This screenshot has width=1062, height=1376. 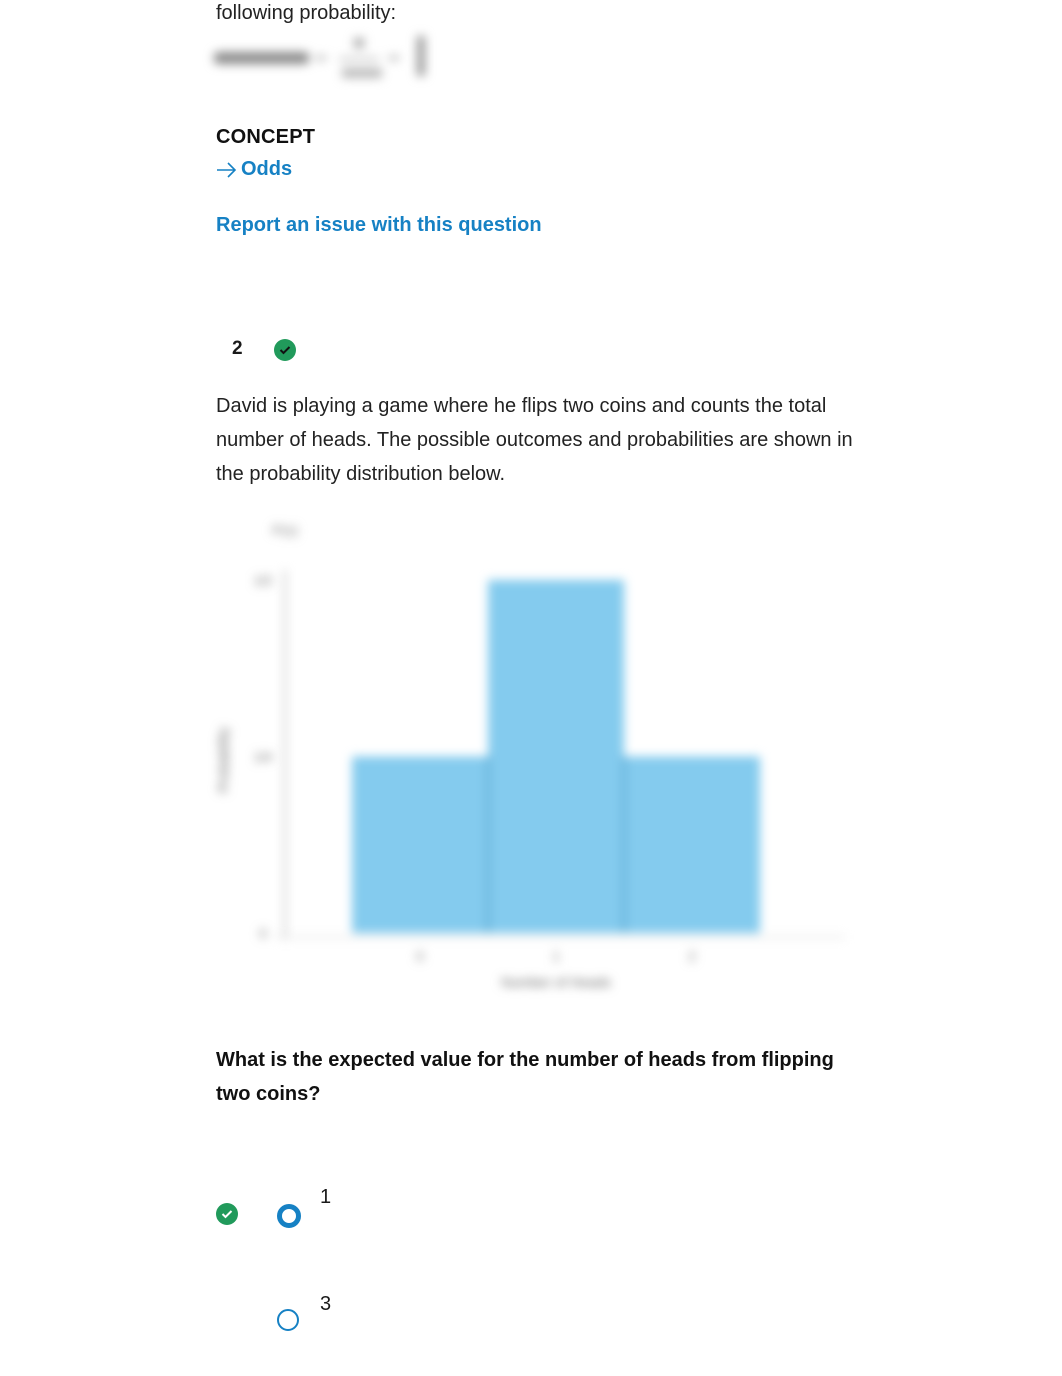 I want to click on option-1-label: 1, so click(x=325, y=1197).